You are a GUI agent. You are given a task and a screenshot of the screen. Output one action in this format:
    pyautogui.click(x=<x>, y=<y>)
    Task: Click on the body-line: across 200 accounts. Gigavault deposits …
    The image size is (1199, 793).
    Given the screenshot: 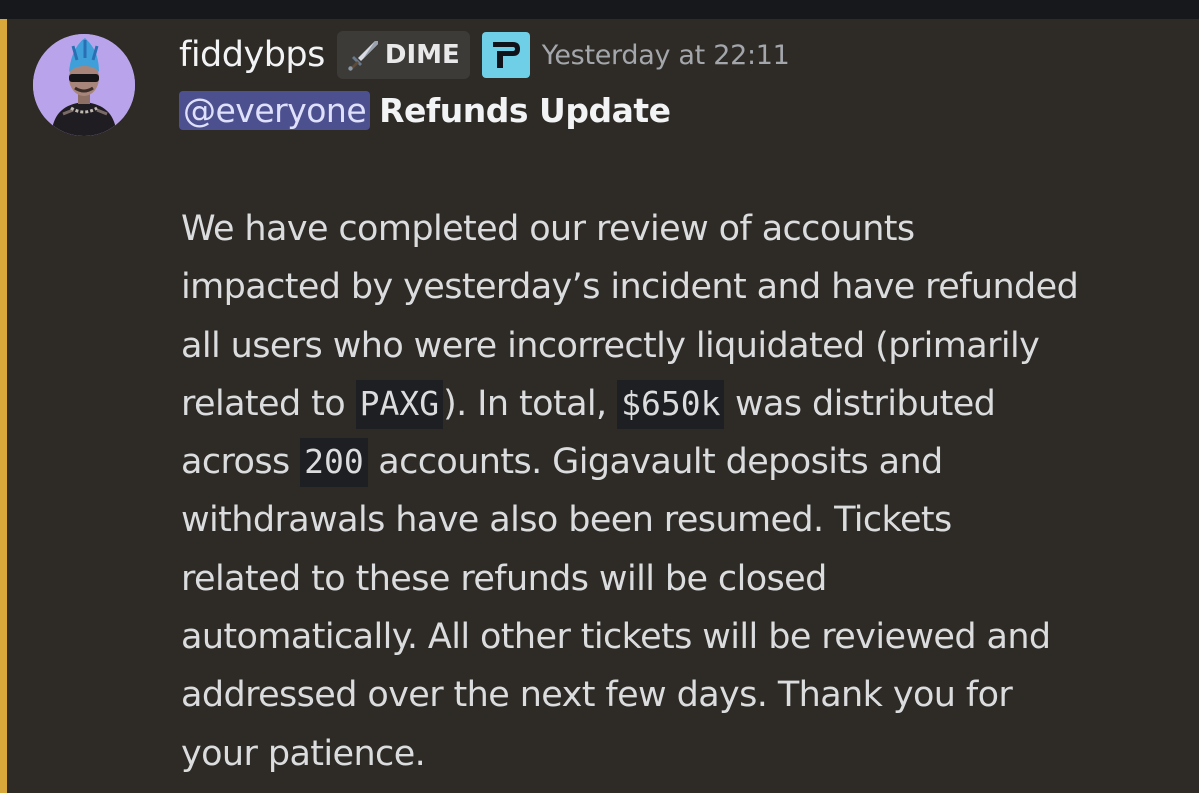 What is the action you would take?
    pyautogui.click(x=686, y=462)
    